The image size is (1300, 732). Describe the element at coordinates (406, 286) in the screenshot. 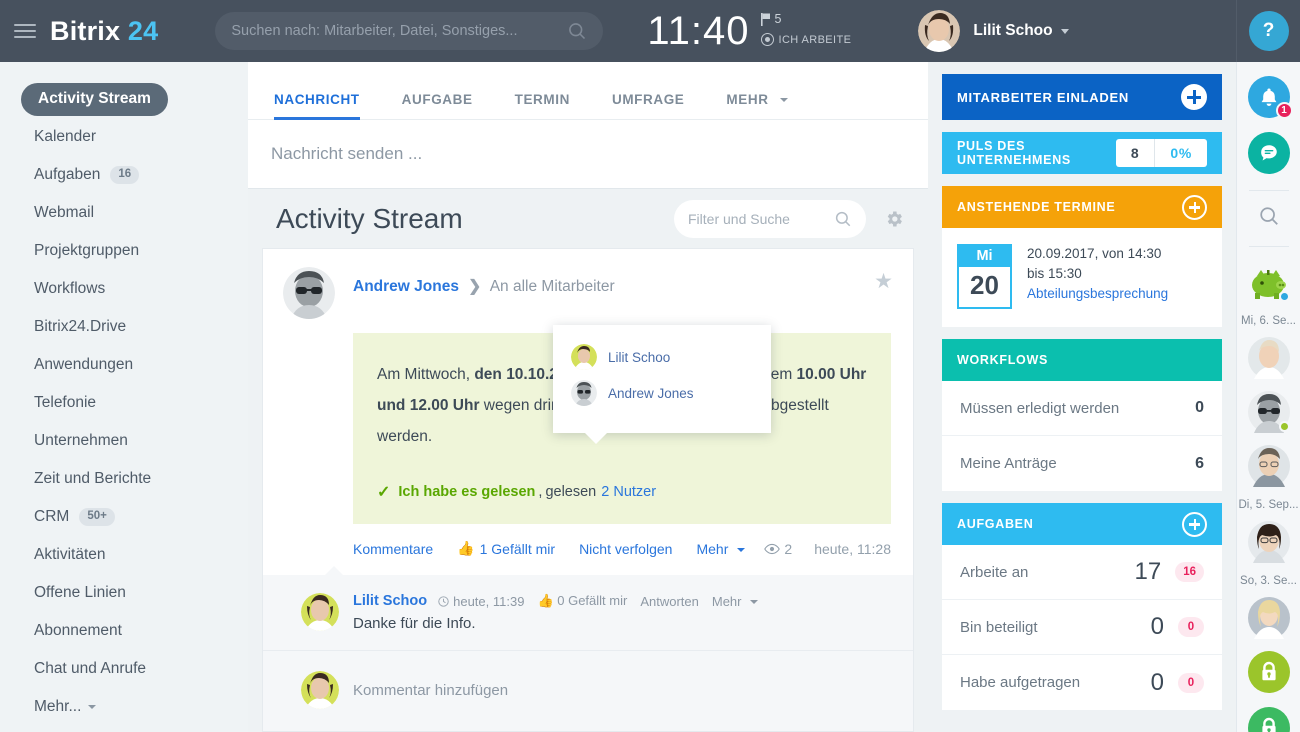

I see `post-author: Andrew Jones` at that location.